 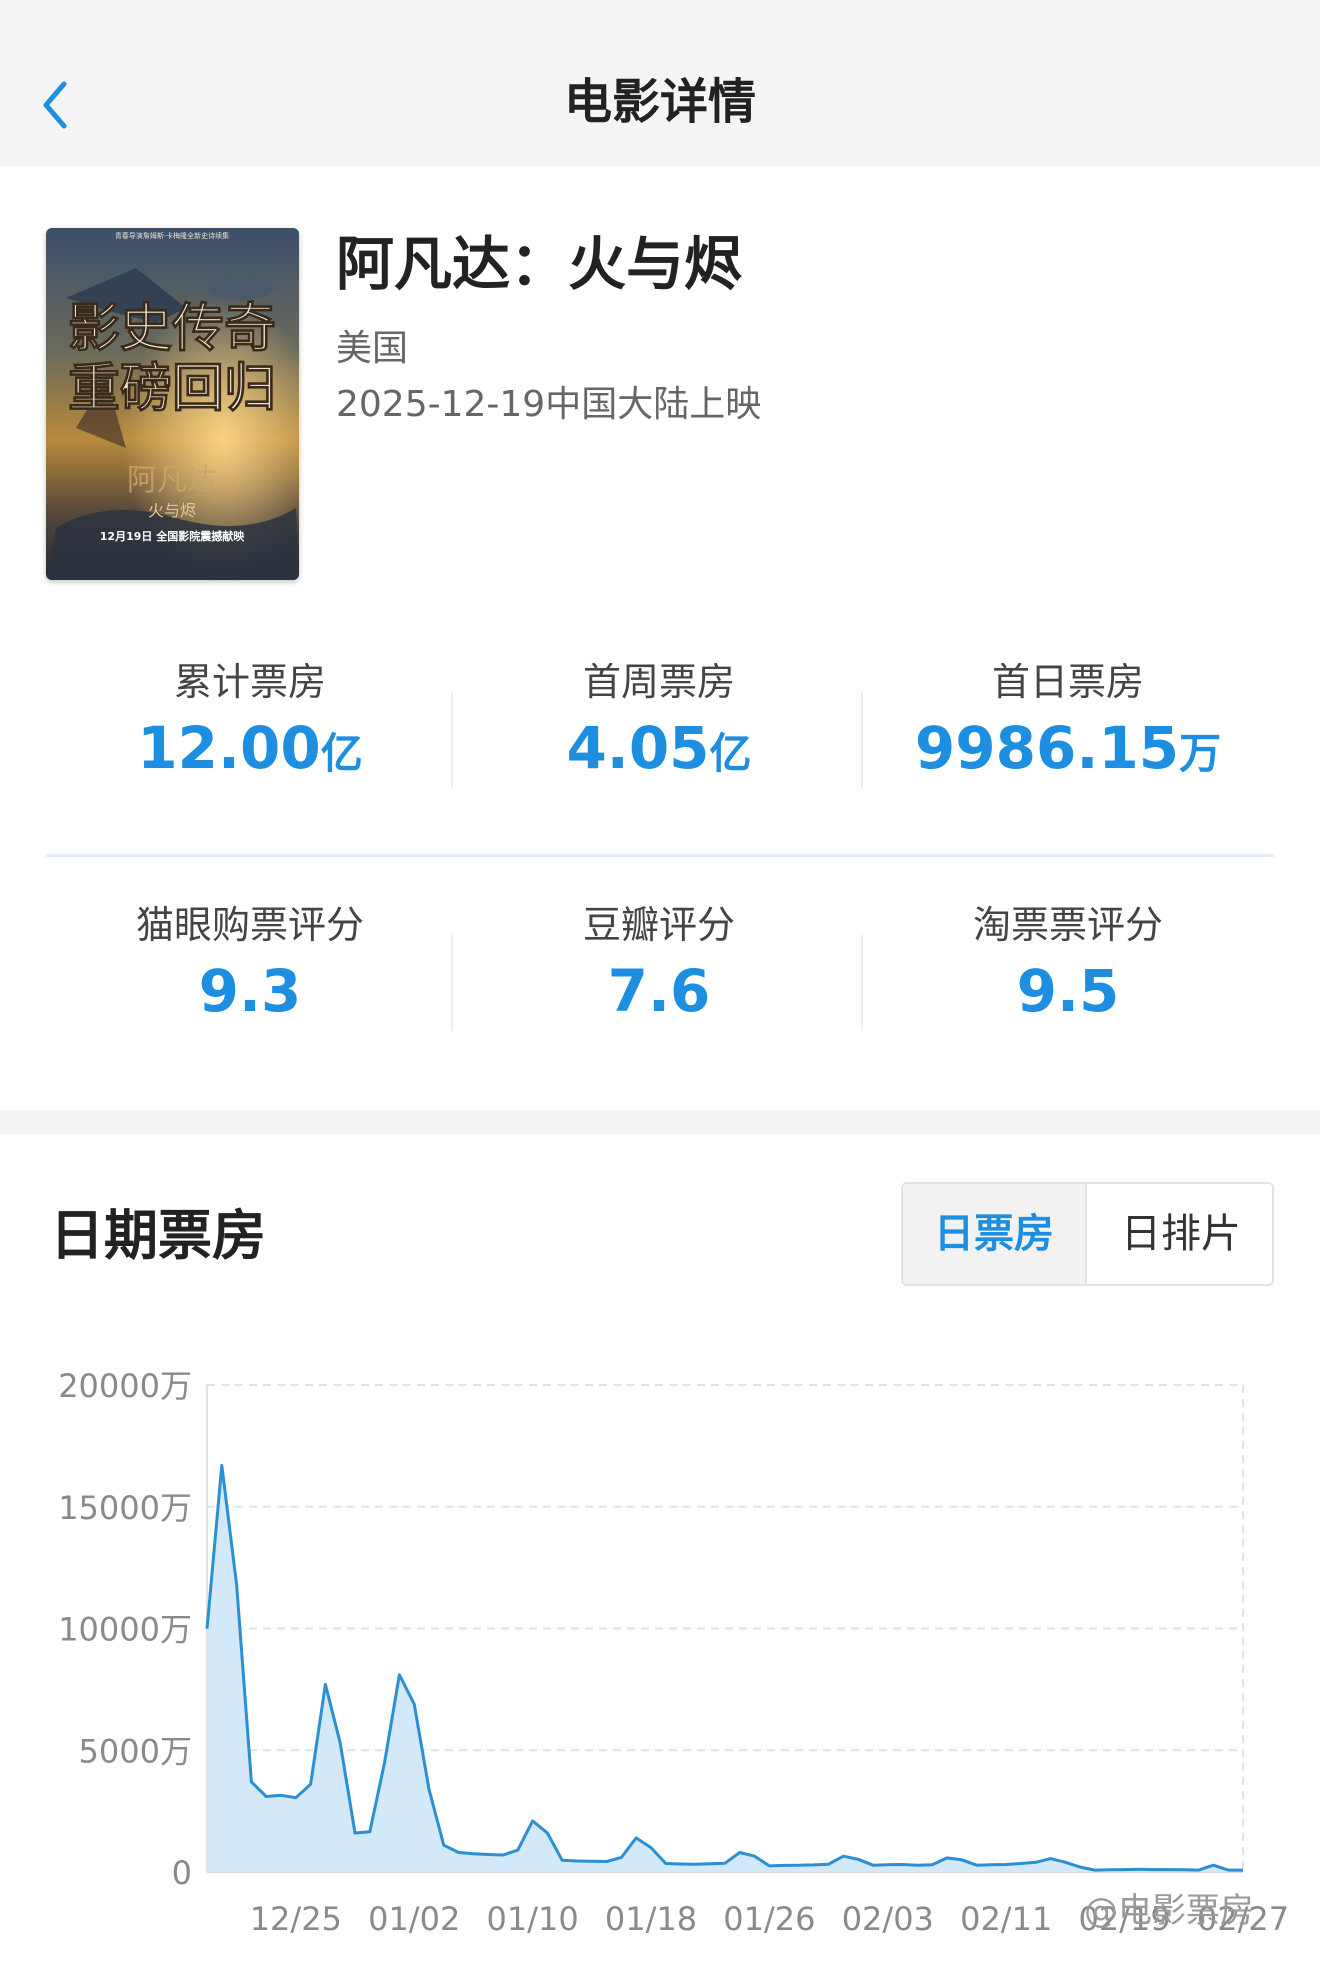 What do you see at coordinates (249, 682) in the screenshot?
I see `stat-label: 累计票房` at bounding box center [249, 682].